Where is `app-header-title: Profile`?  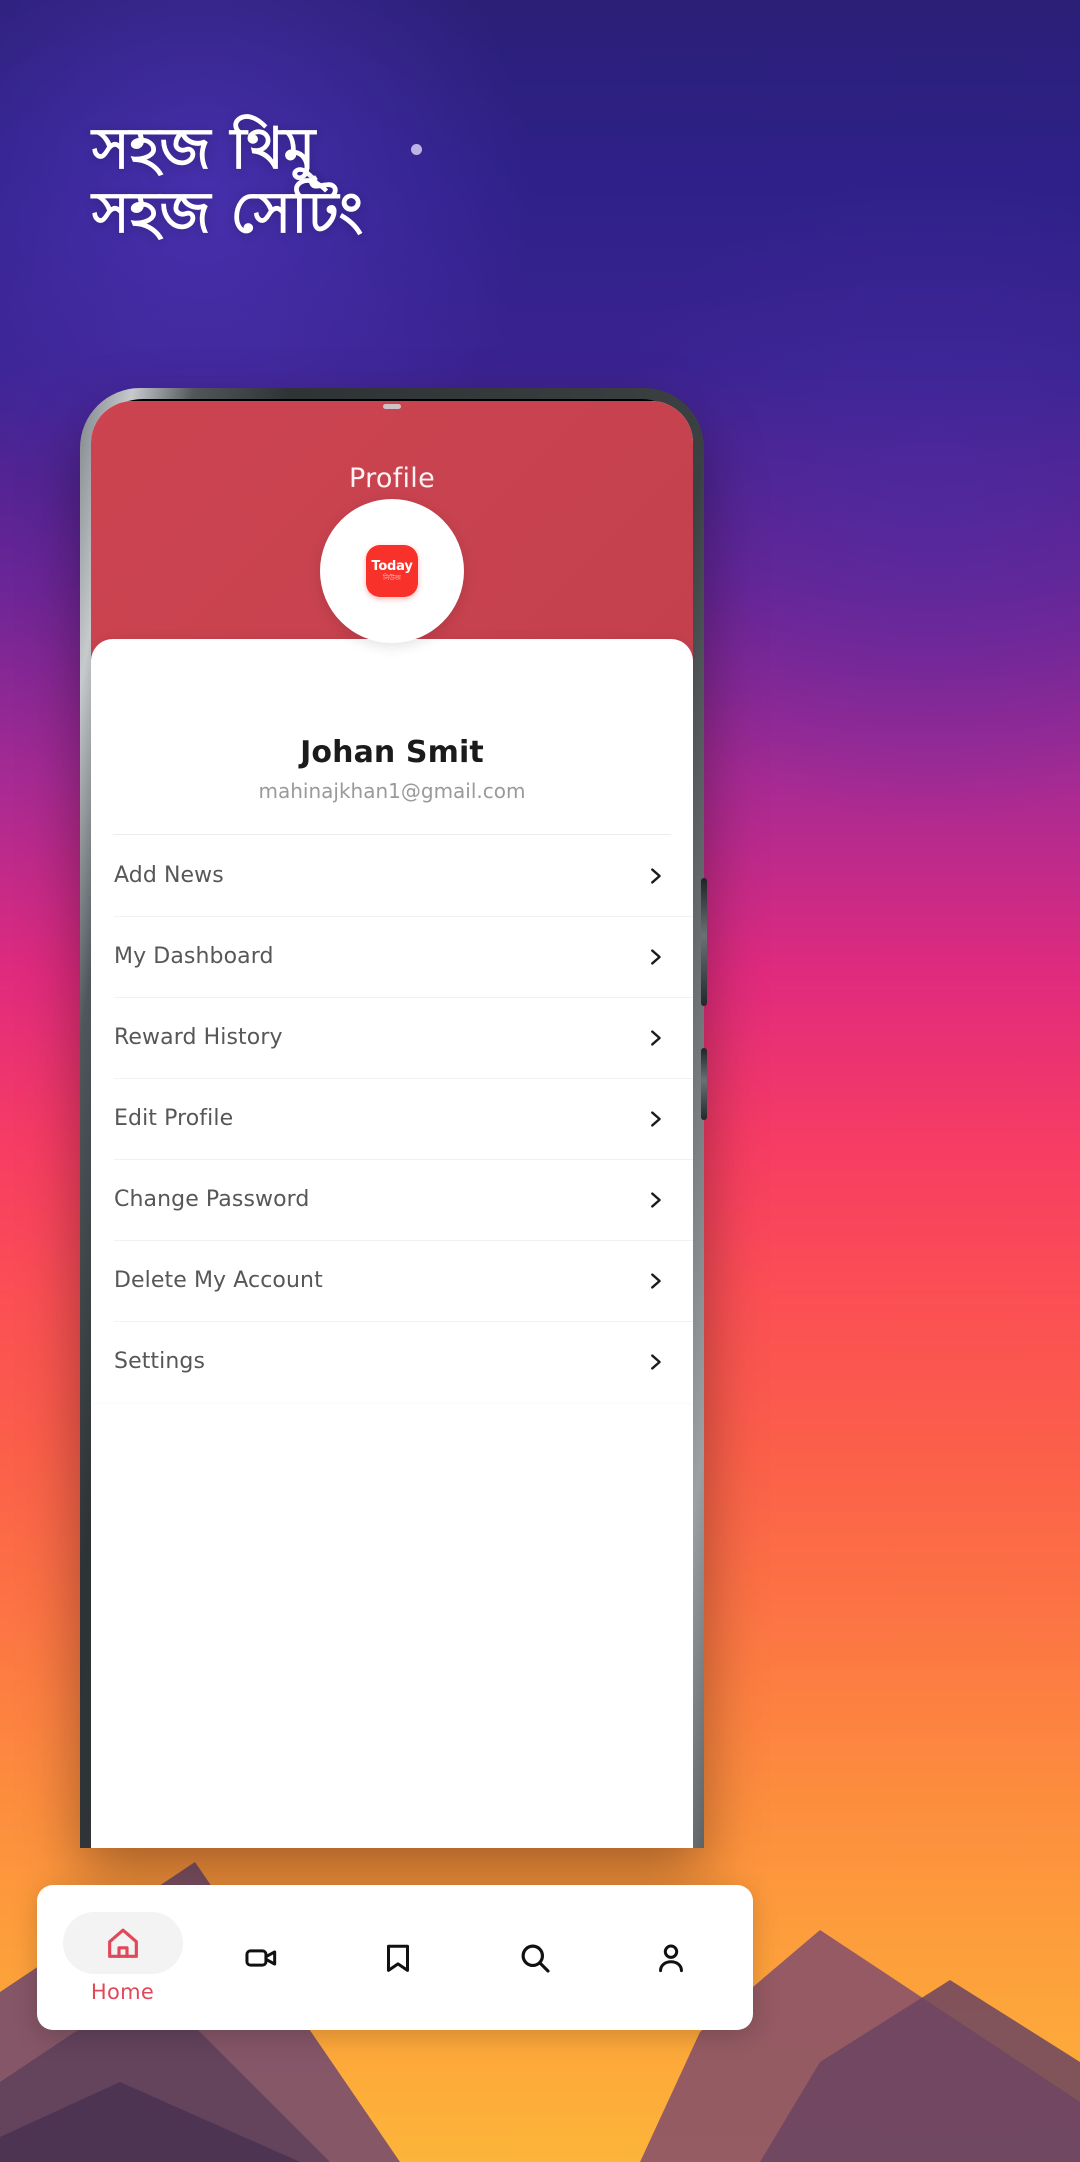
app-header-title: Profile is located at coordinates (392, 478).